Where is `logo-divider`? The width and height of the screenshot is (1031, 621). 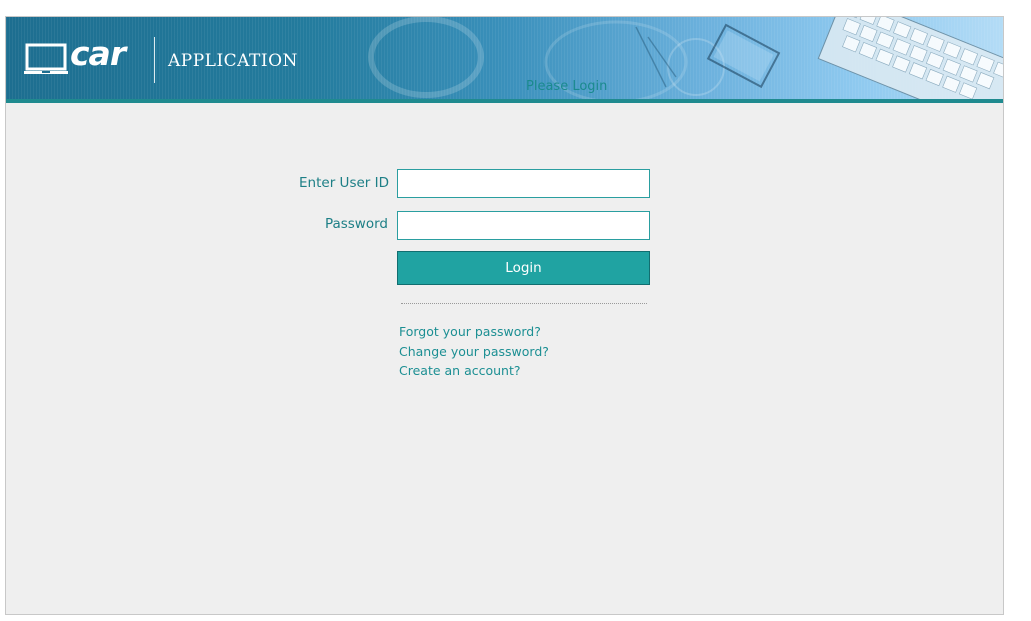
logo-divider is located at coordinates (154, 60).